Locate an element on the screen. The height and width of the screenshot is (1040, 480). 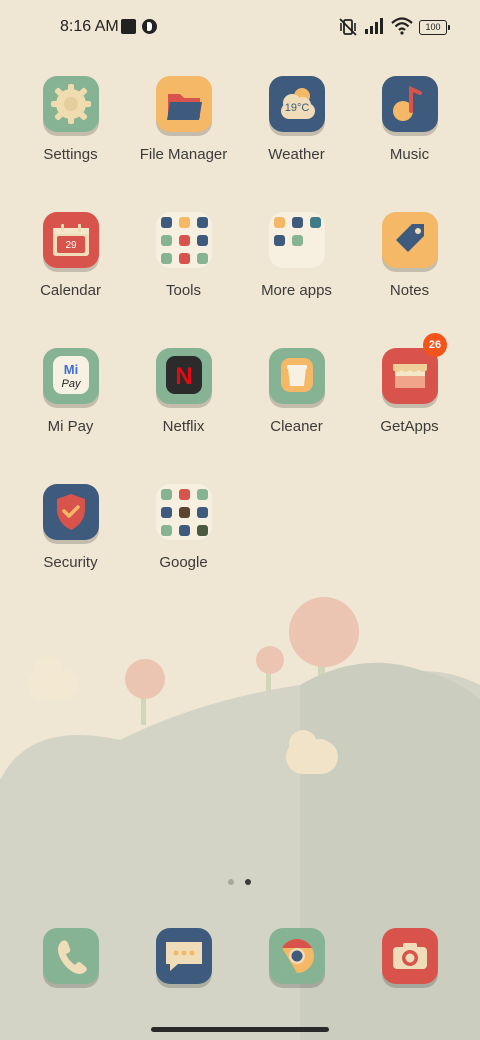
wifi-icon is located at coordinates (402, 28).